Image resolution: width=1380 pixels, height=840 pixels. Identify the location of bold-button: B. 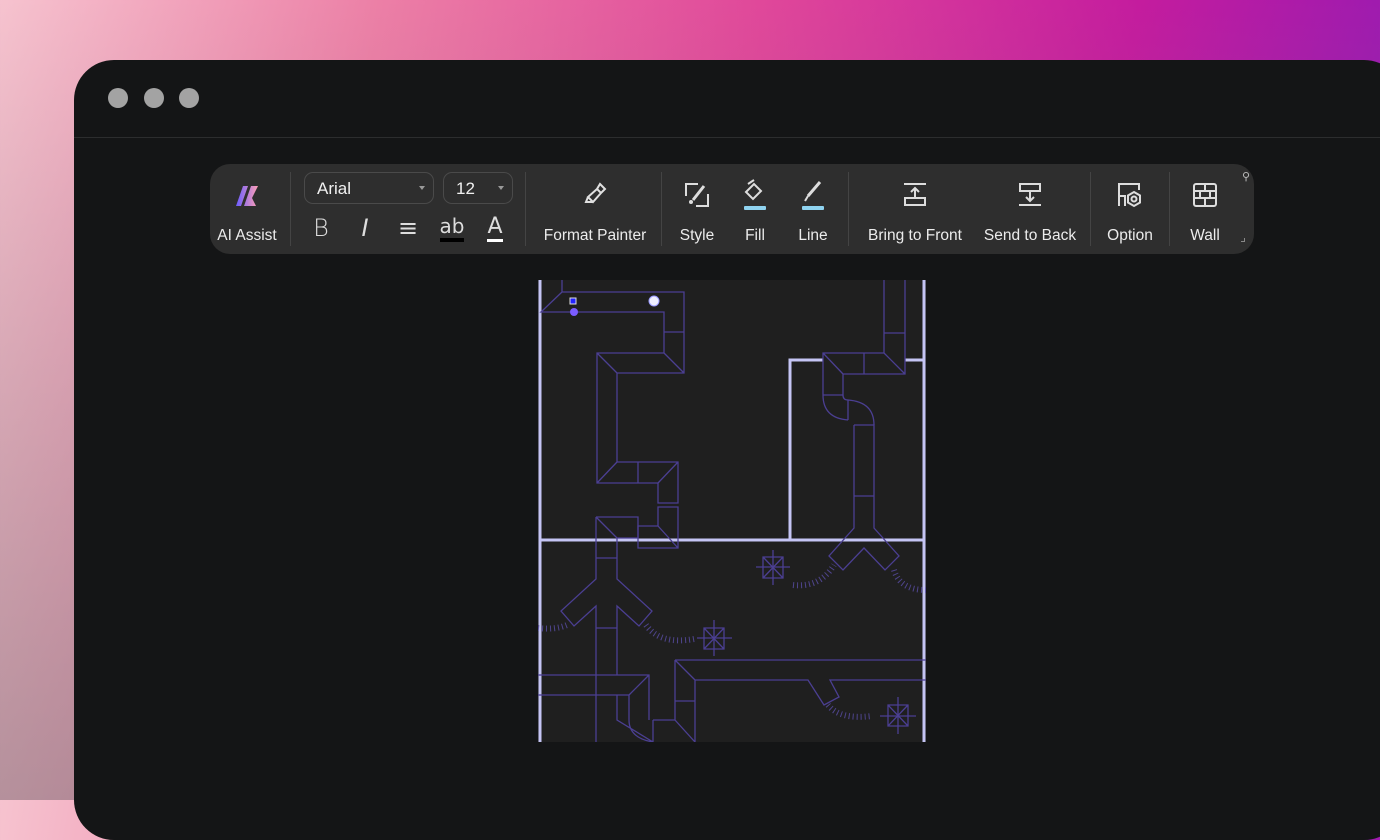
(321, 230).